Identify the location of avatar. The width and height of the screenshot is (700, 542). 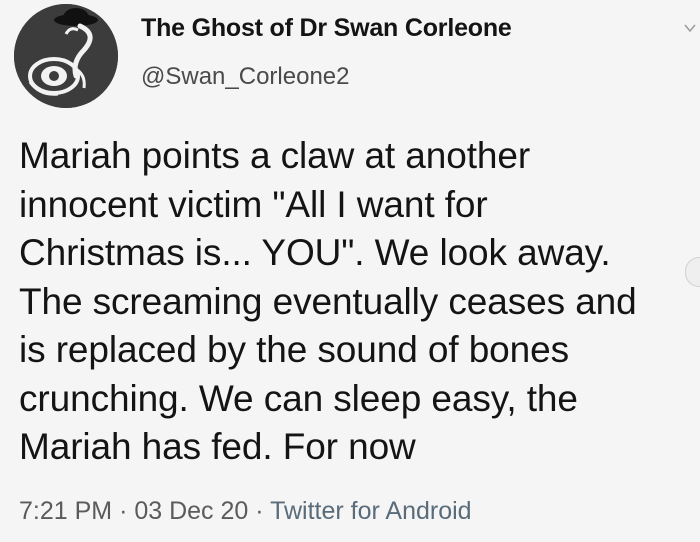
(66, 56).